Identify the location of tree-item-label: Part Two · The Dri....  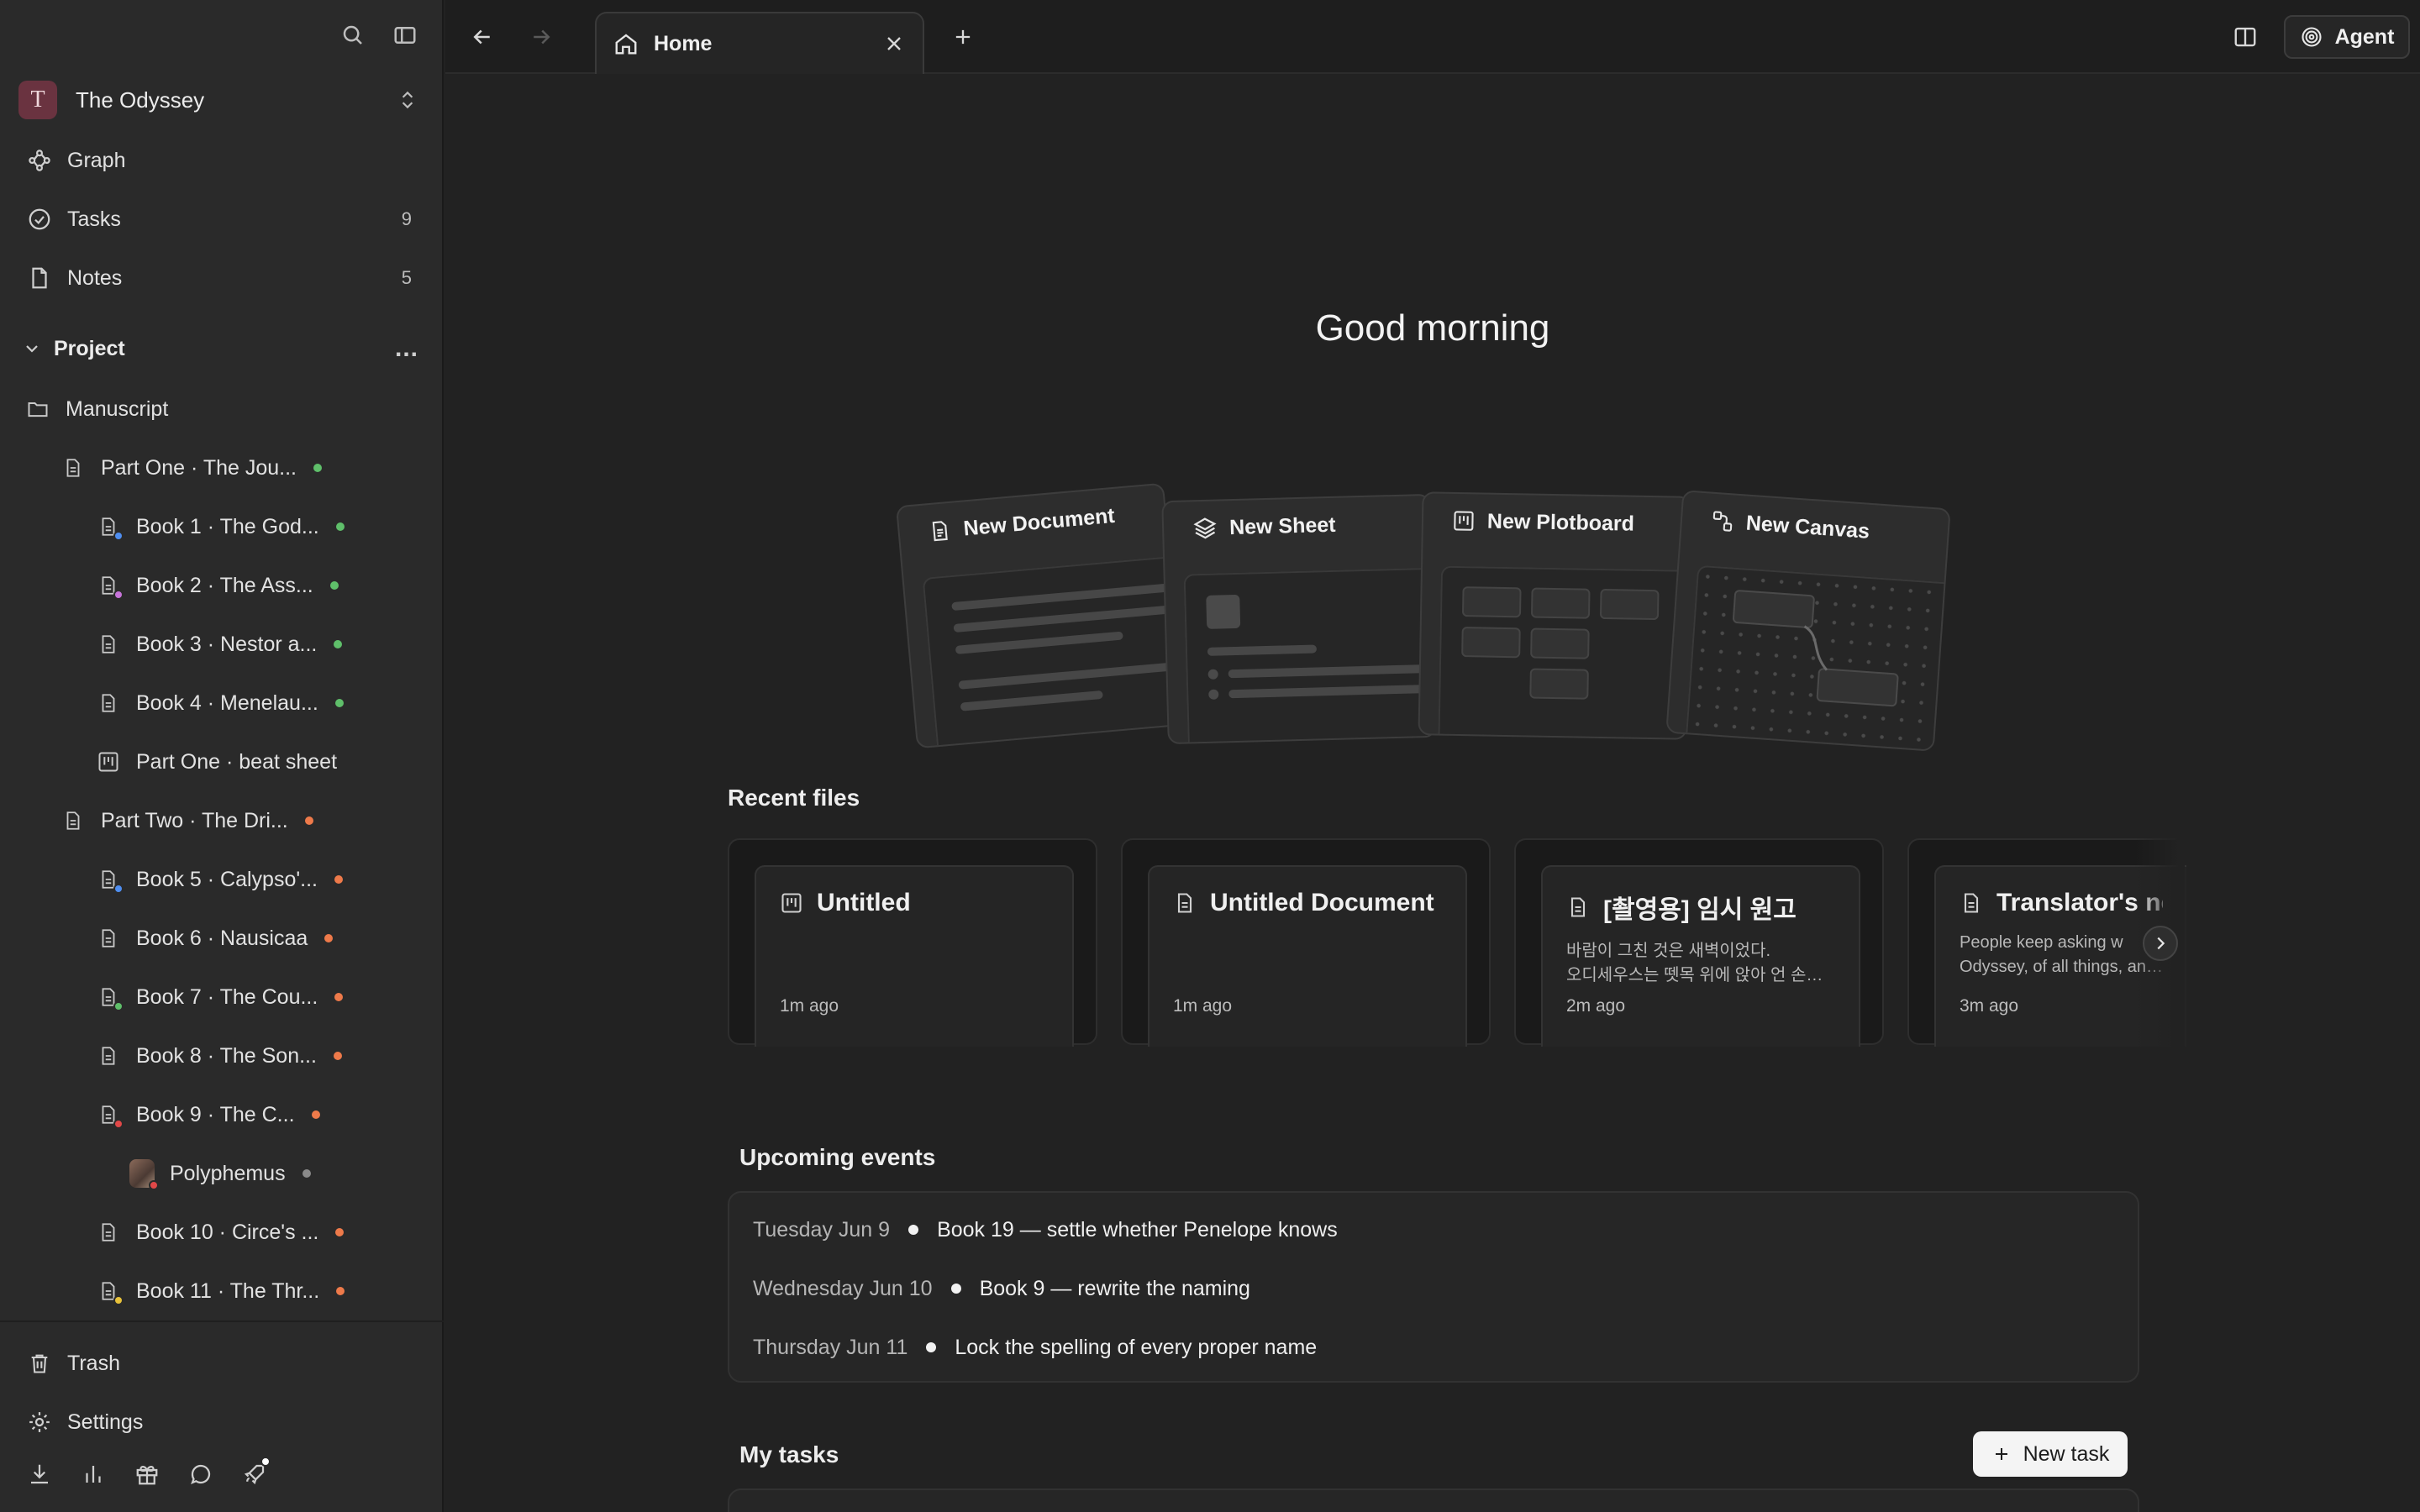
(195, 820).